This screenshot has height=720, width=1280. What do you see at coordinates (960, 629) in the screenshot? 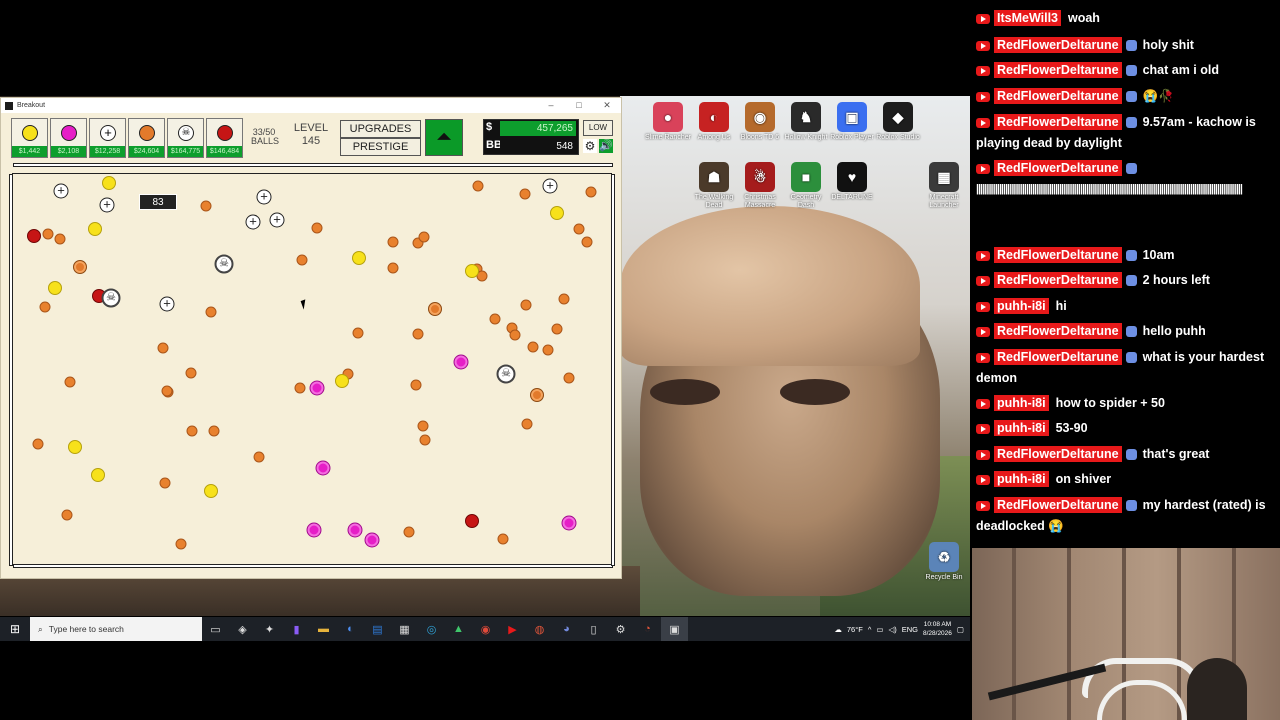
I see `notification-icon: ▢` at bounding box center [960, 629].